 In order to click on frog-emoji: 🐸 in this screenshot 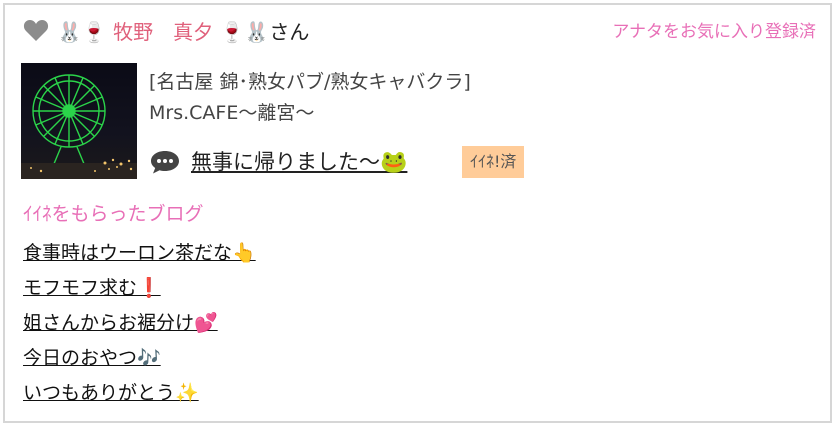, I will do `click(394, 162)`.